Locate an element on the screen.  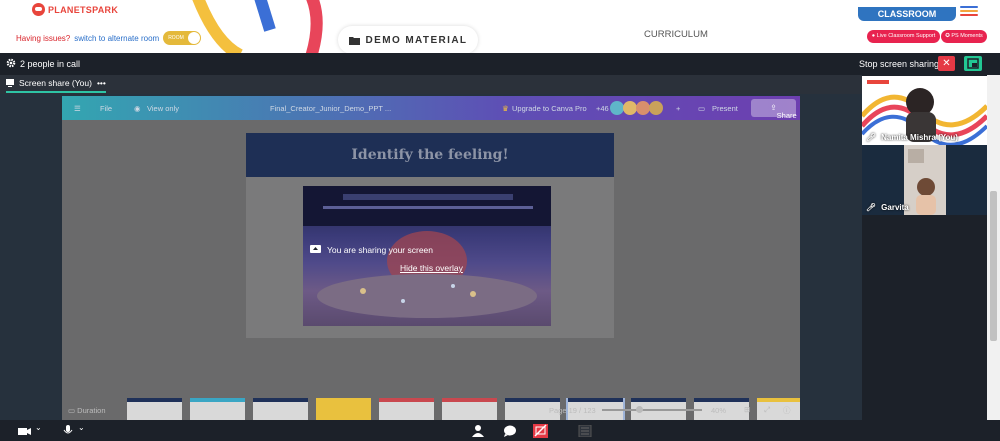
issues-prefix: Having issues? is located at coordinates (43, 38).